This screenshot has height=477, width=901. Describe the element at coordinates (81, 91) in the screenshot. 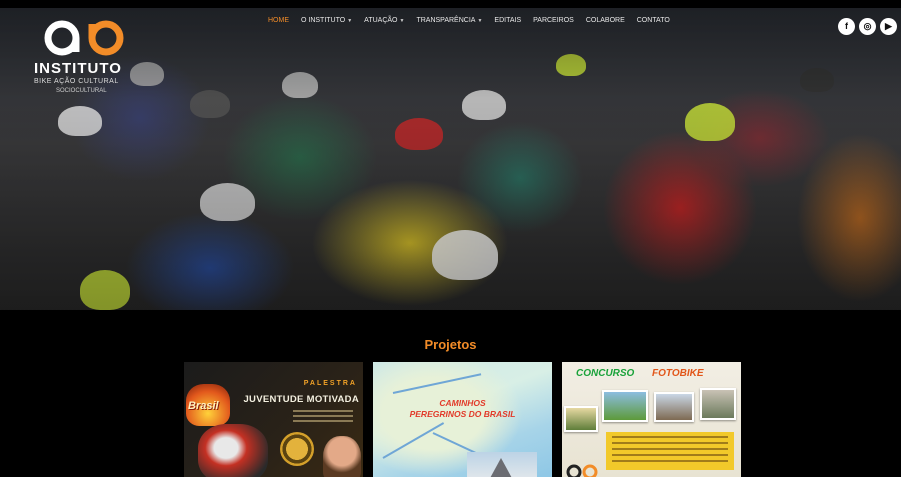

I see `logo-subtitle-2: SOCIOCULTURAL` at that location.